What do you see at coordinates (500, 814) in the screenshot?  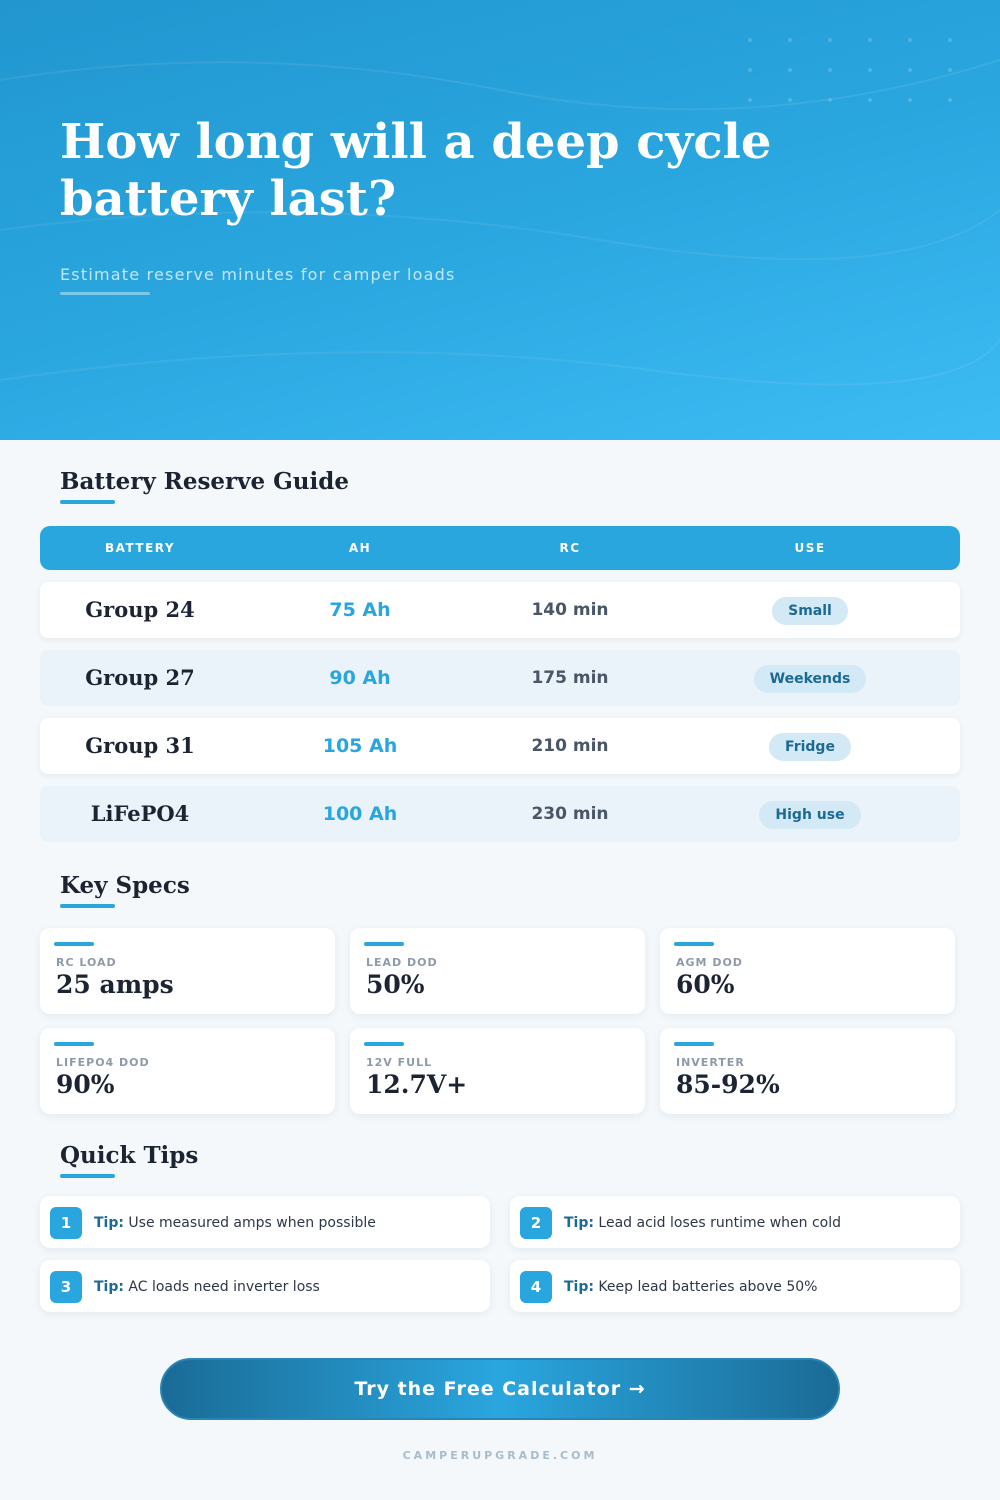 I see `table-row: LiFePO4 100 Ah 230 min High use` at bounding box center [500, 814].